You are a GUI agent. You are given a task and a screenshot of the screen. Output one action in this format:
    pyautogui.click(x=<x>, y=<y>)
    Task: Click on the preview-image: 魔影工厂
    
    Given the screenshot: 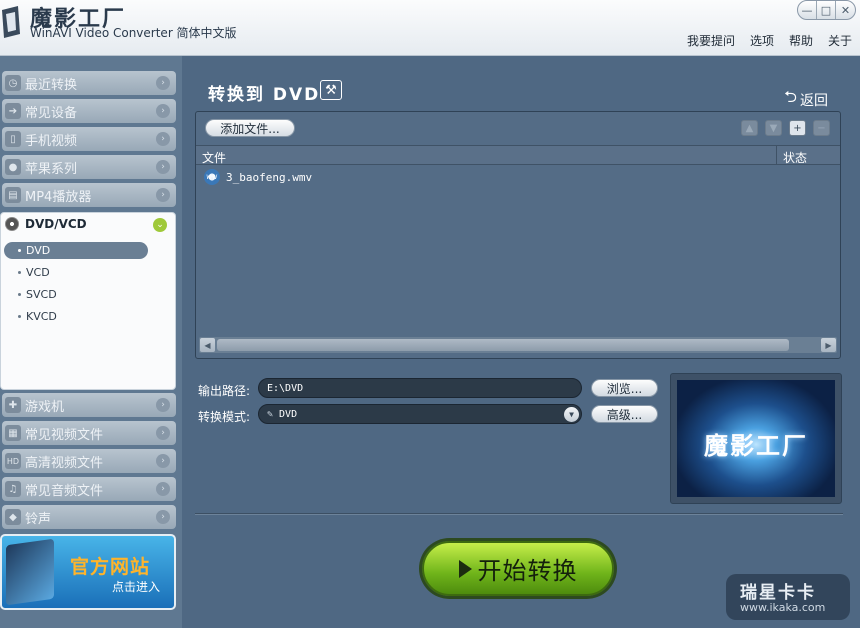 What is the action you would take?
    pyautogui.click(x=756, y=438)
    